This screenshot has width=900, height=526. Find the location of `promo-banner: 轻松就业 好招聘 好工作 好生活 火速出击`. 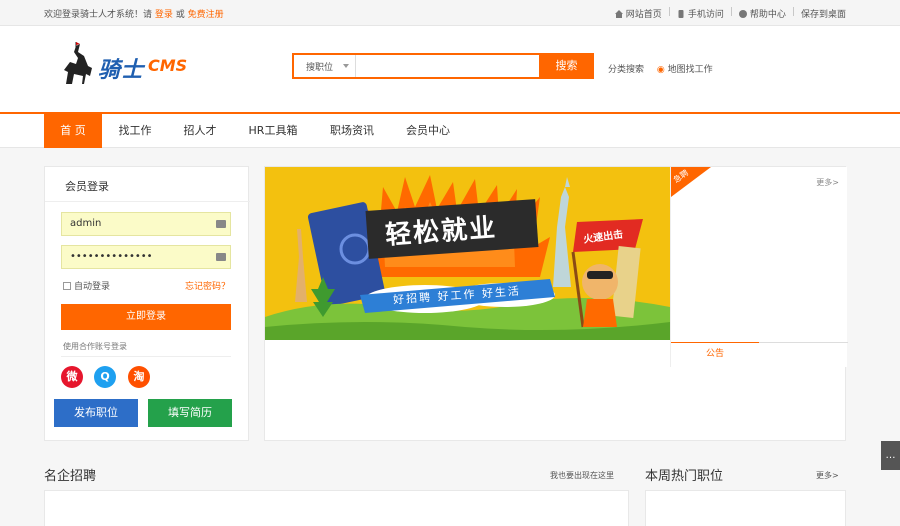

promo-banner: 轻松就业 好招聘 好工作 好生活 火速出击 is located at coordinates (467, 253).